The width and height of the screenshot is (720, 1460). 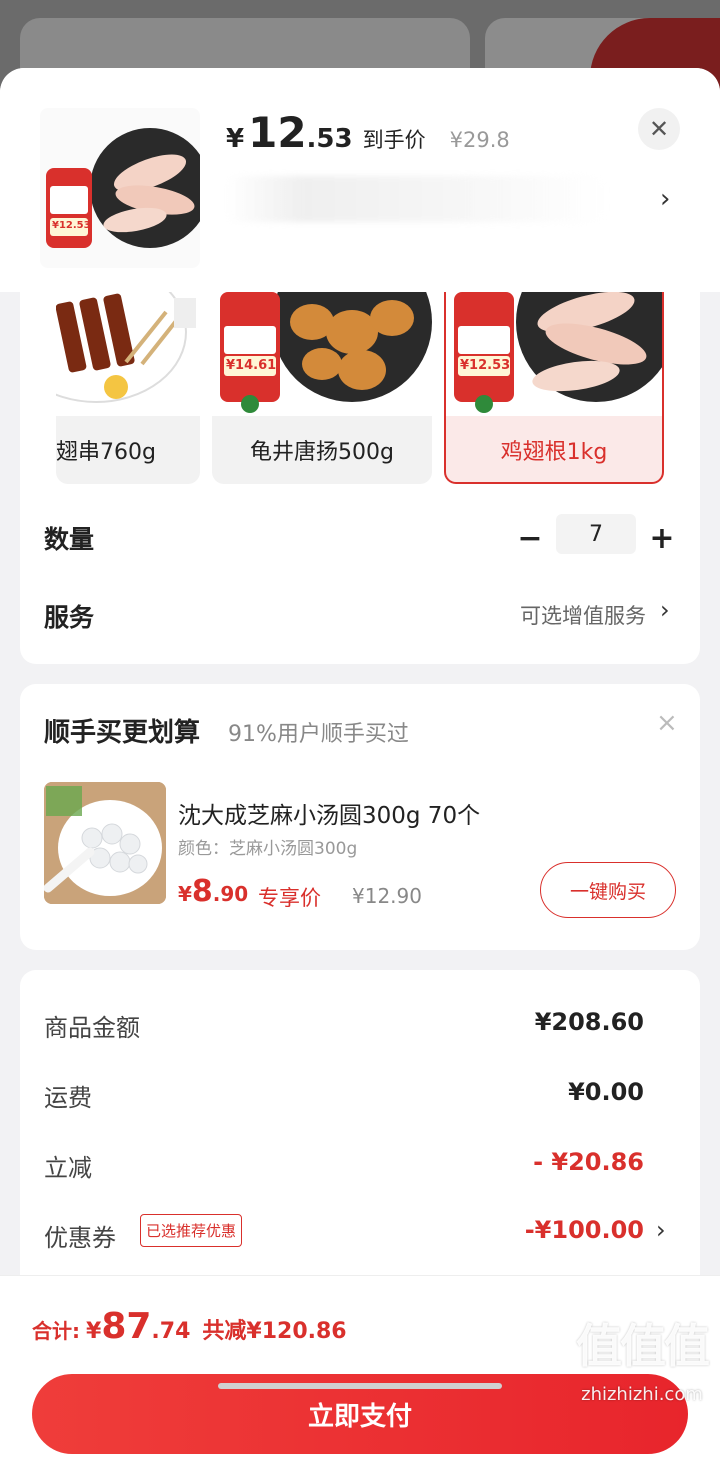 I want to click on variant-option: ¥14.61 龟井唐扬500g, so click(x=322, y=388).